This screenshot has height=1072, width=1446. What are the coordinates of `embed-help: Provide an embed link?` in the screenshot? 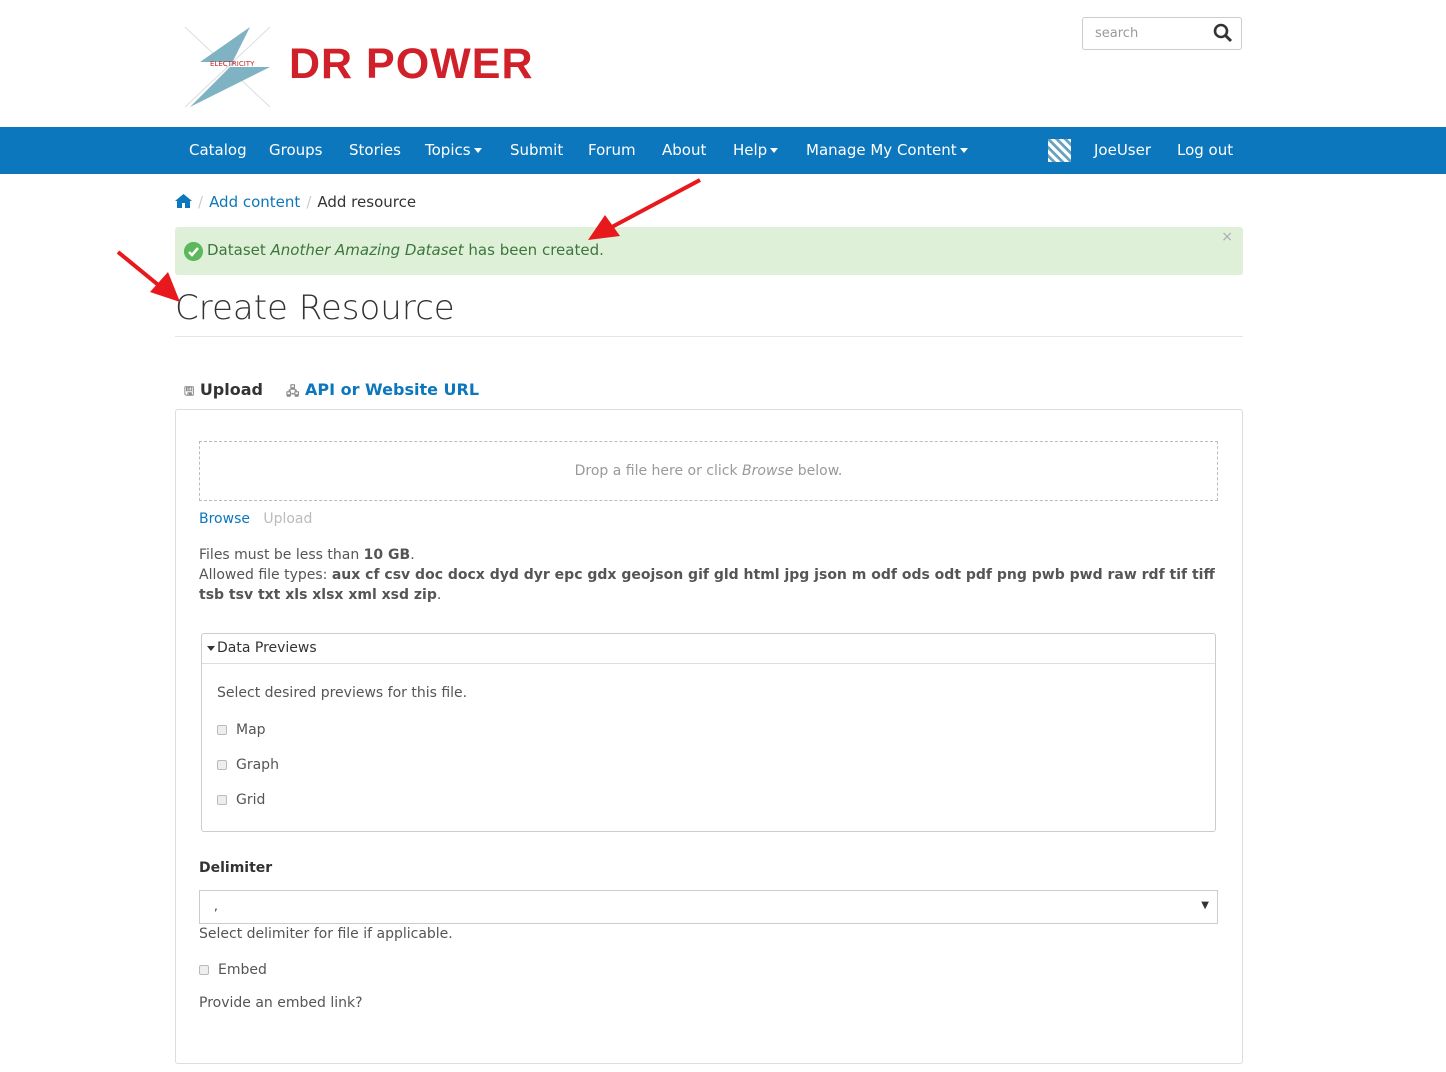 It's located at (281, 1003).